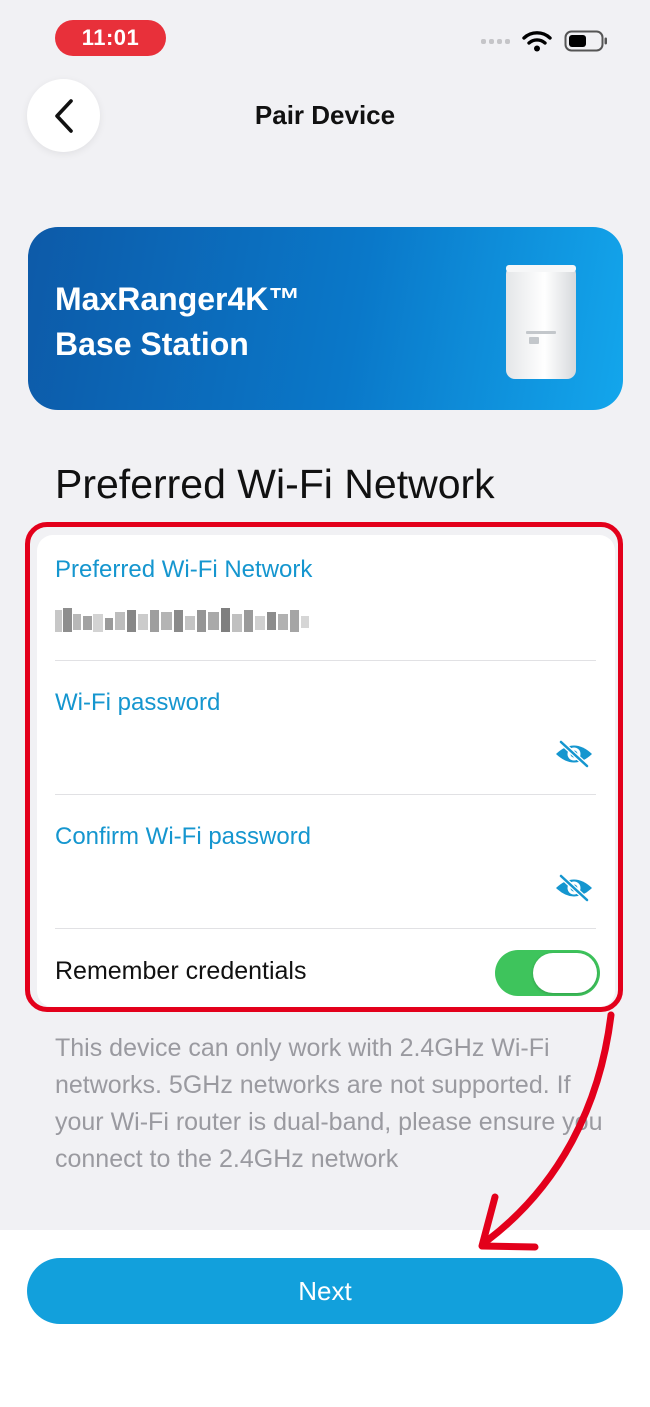 The image size is (650, 1407). I want to click on confirm-password-input, so click(295, 886).